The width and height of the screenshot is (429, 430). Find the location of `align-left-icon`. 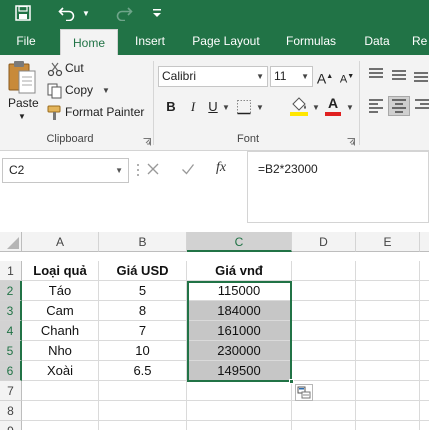

align-left-icon is located at coordinates (376, 106).